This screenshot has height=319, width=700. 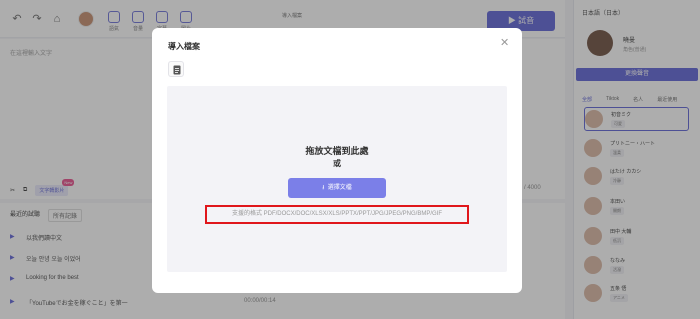 What do you see at coordinates (504, 42) in the screenshot?
I see `close-icon: ✕` at bounding box center [504, 42].